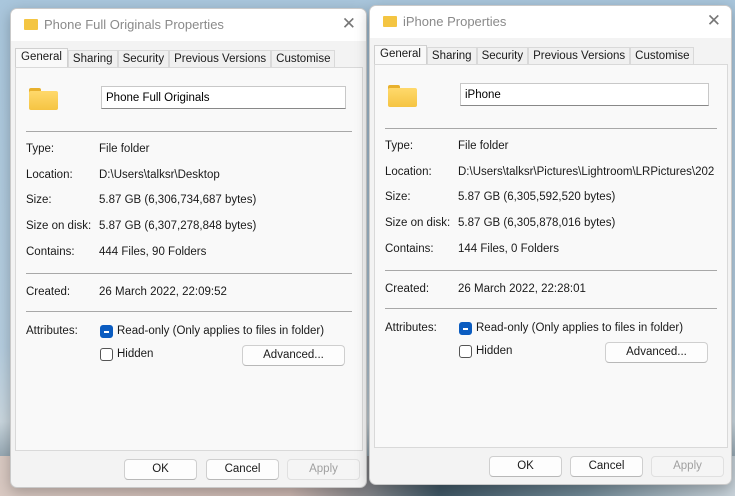 The image size is (735, 496). Describe the element at coordinates (537, 223) in the screenshot. I see `size-on-disk-value: 5.87 GB (6,305,878,016 bytes)` at that location.